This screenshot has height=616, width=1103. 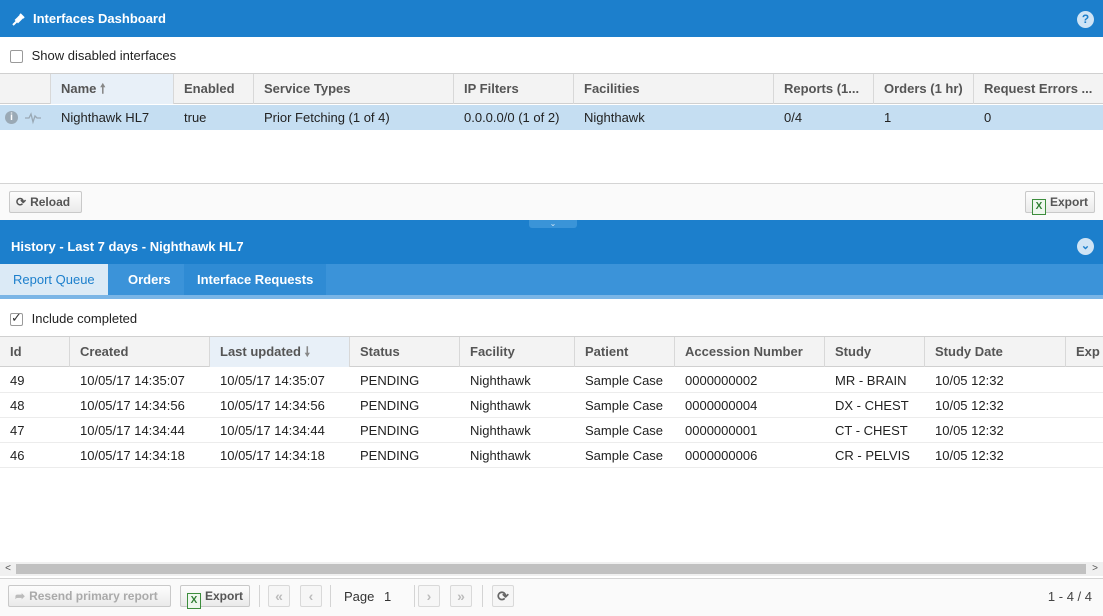 I want to click on cell-id: 48, so click(x=17, y=405).